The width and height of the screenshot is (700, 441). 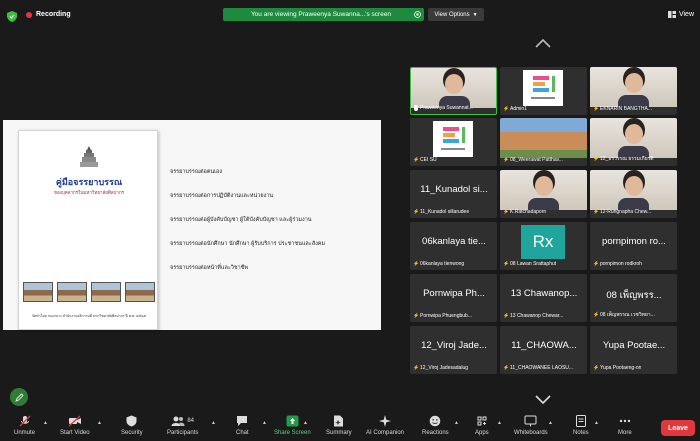 I want to click on start-video-button: Start Video, so click(x=75, y=425).